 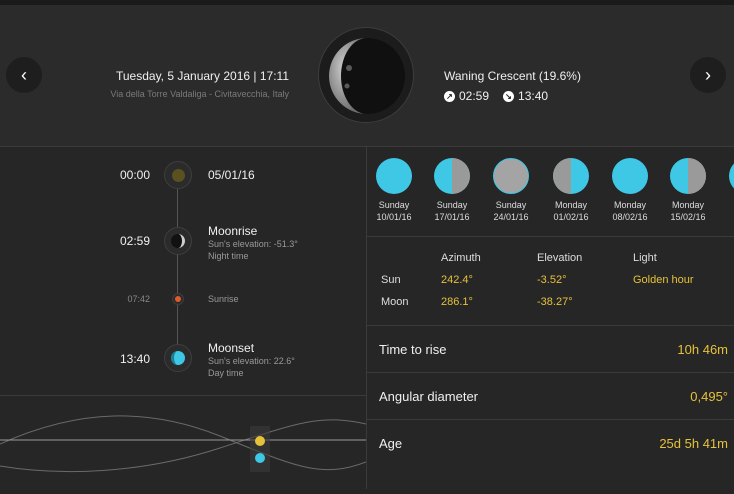 What do you see at coordinates (630, 217) in the screenshot?
I see `phase-date: 08/02/16` at bounding box center [630, 217].